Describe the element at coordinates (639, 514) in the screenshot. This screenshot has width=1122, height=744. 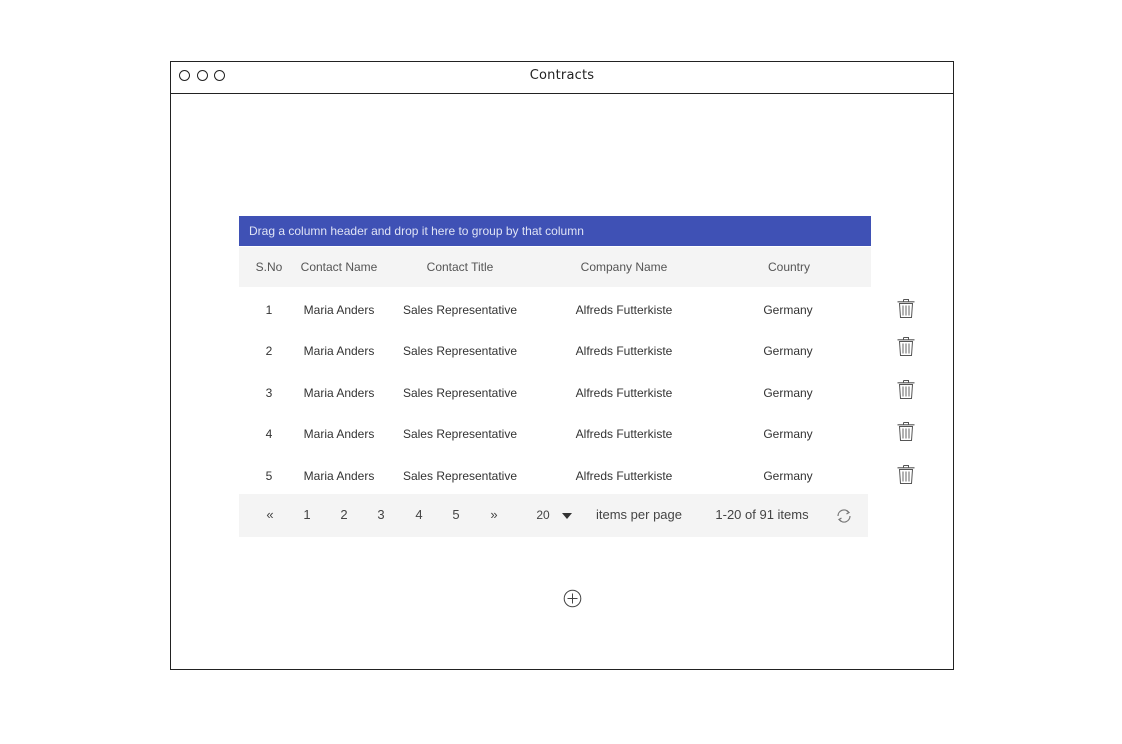
I see `items-per-page-label: items per page` at that location.